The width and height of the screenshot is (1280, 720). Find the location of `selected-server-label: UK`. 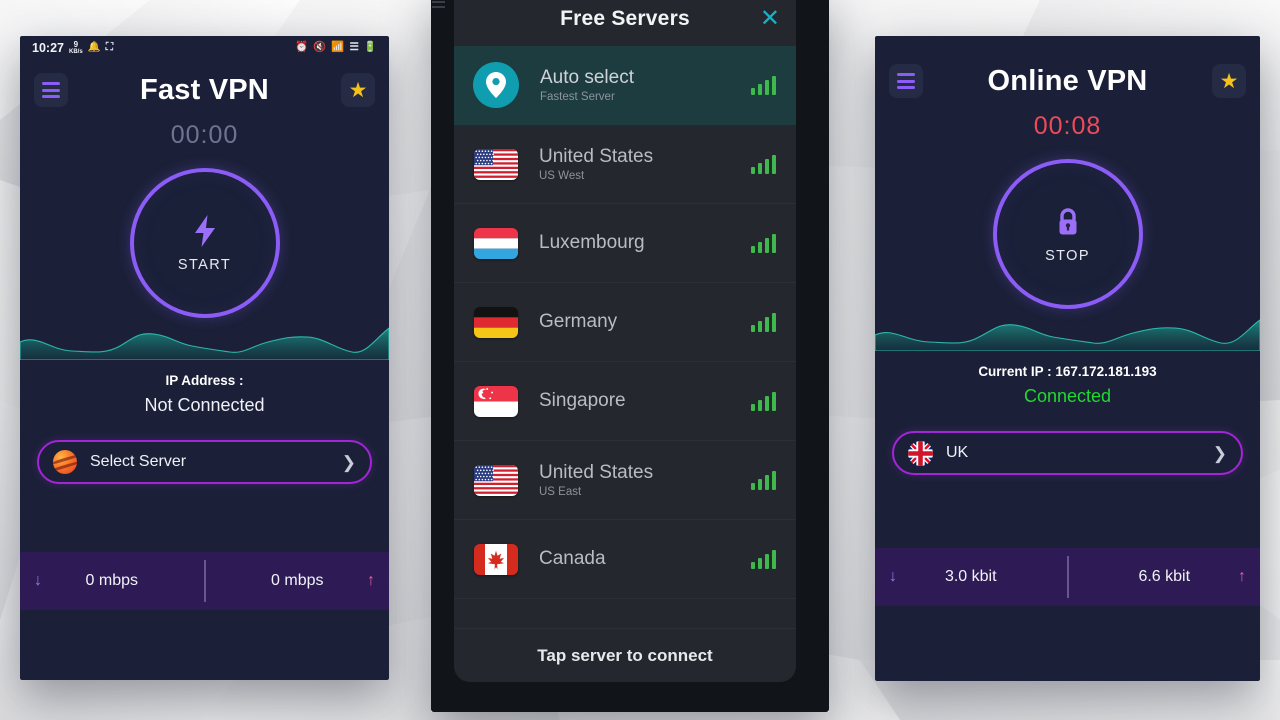

selected-server-label: UK is located at coordinates (957, 452).